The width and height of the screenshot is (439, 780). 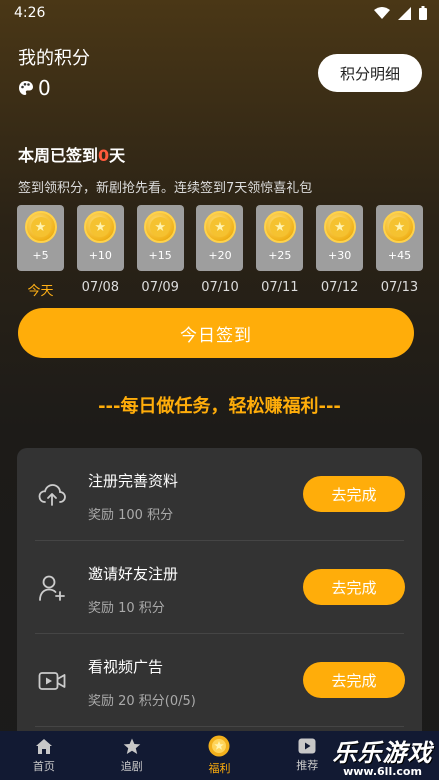 What do you see at coordinates (280, 287) in the screenshot?
I see `day-label: 07/11` at bounding box center [280, 287].